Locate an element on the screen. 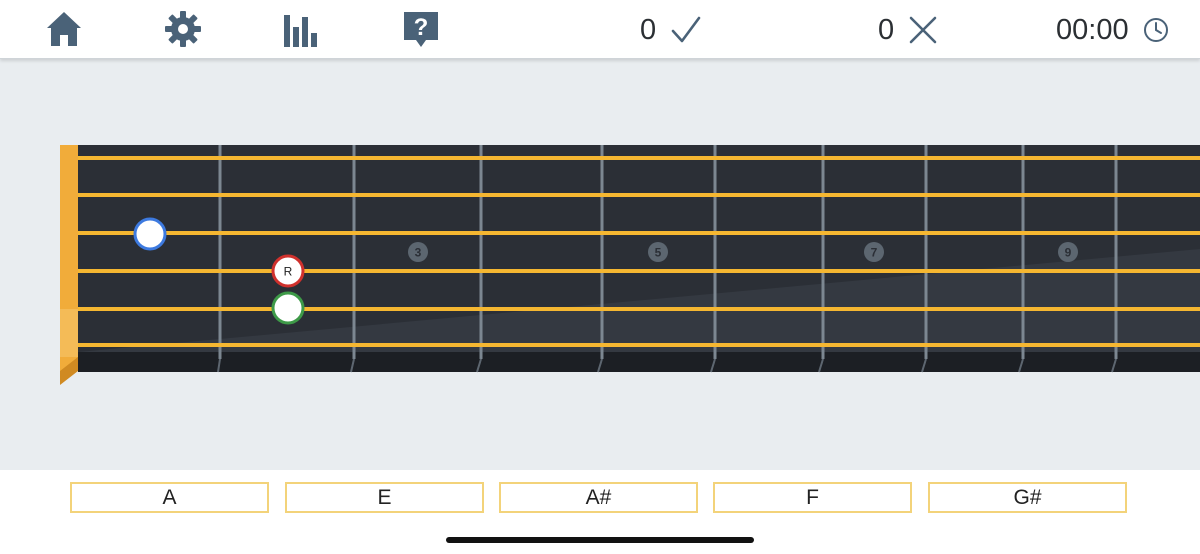  svg-text: 3 is located at coordinates (418, 253).